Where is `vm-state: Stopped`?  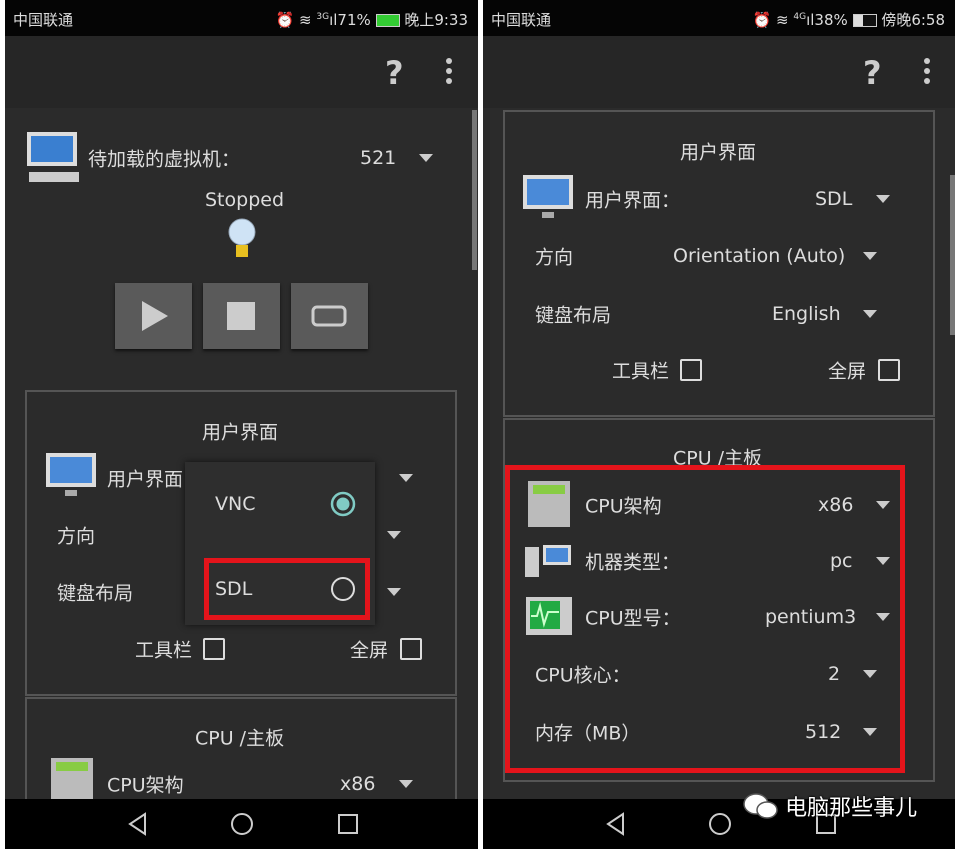
vm-state: Stopped is located at coordinates (245, 200).